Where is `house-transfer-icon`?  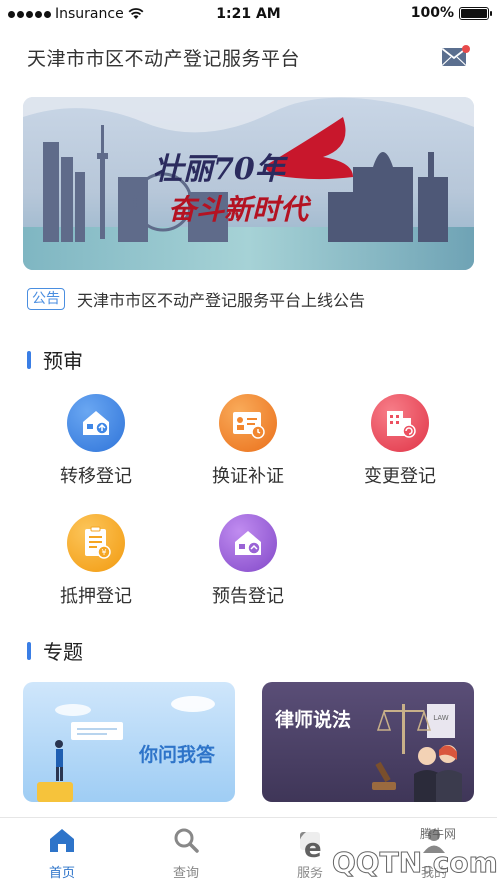
house-transfer-icon is located at coordinates (96, 423).